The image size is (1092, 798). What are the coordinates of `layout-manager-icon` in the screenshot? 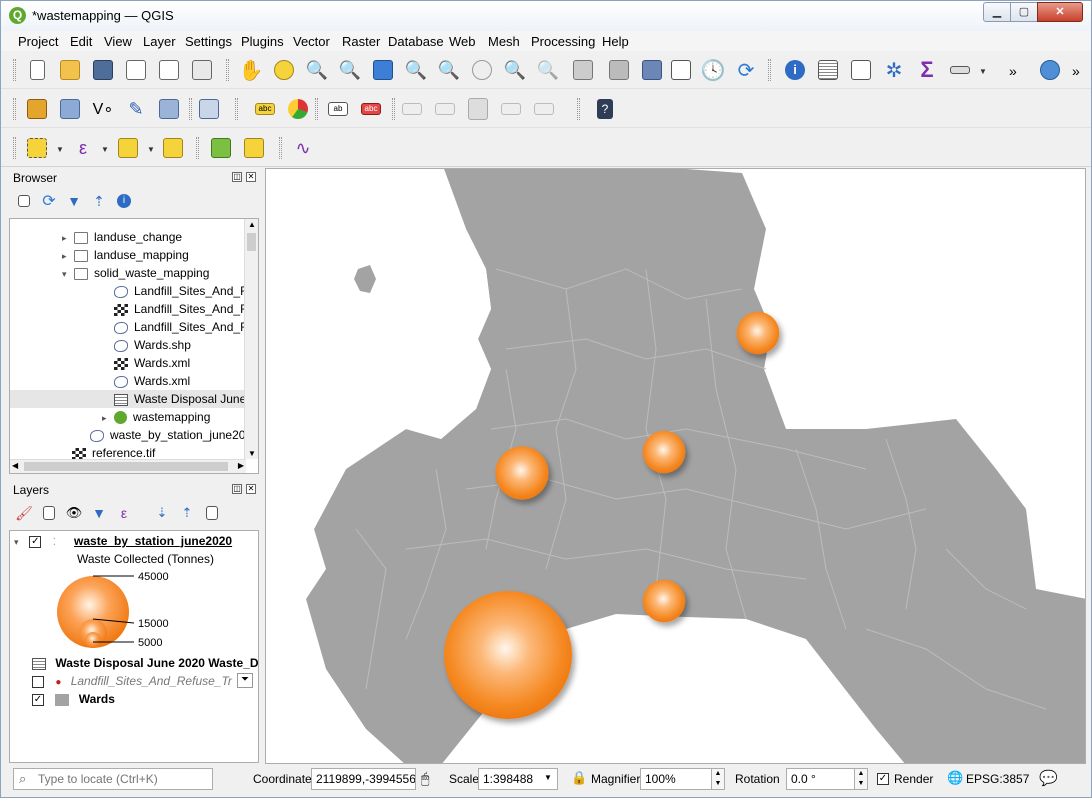 It's located at (169, 70).